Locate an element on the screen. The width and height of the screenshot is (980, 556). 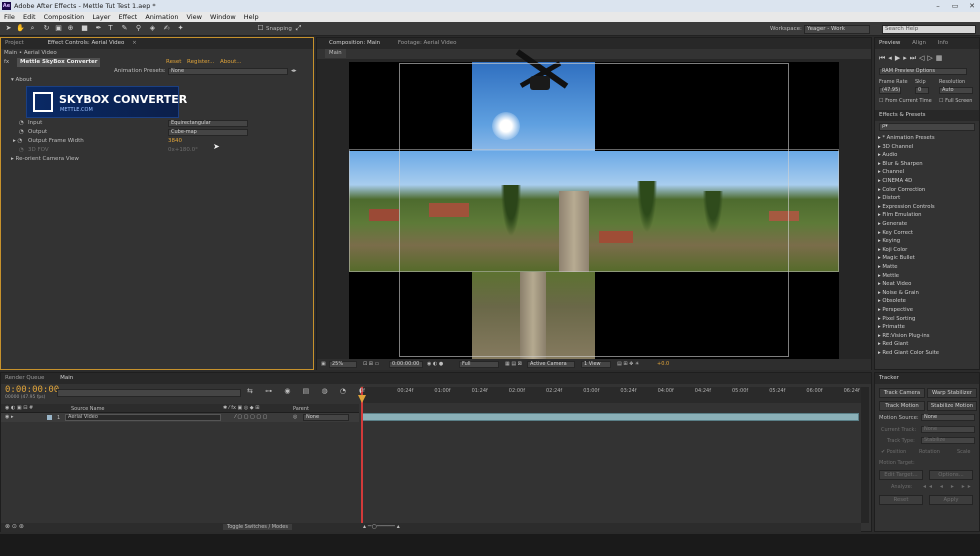
timeline-search-input is located at coordinates (149, 393).